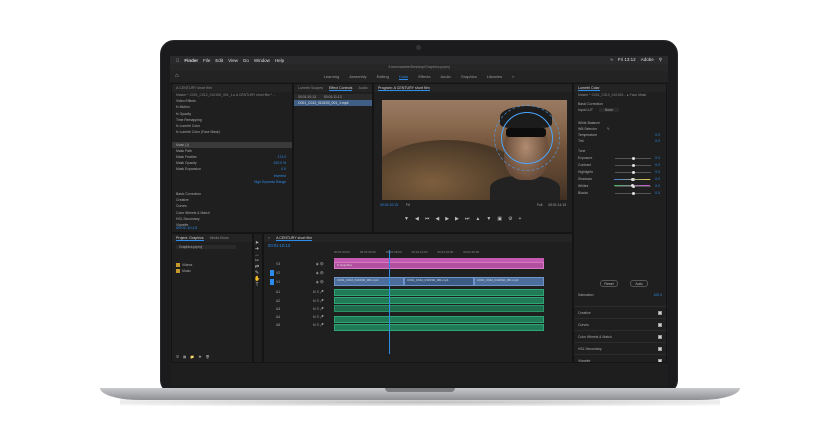 The width and height of the screenshot is (840, 446). Describe the element at coordinates (406, 219) in the screenshot. I see `mark-in-icon: ▼` at that location.